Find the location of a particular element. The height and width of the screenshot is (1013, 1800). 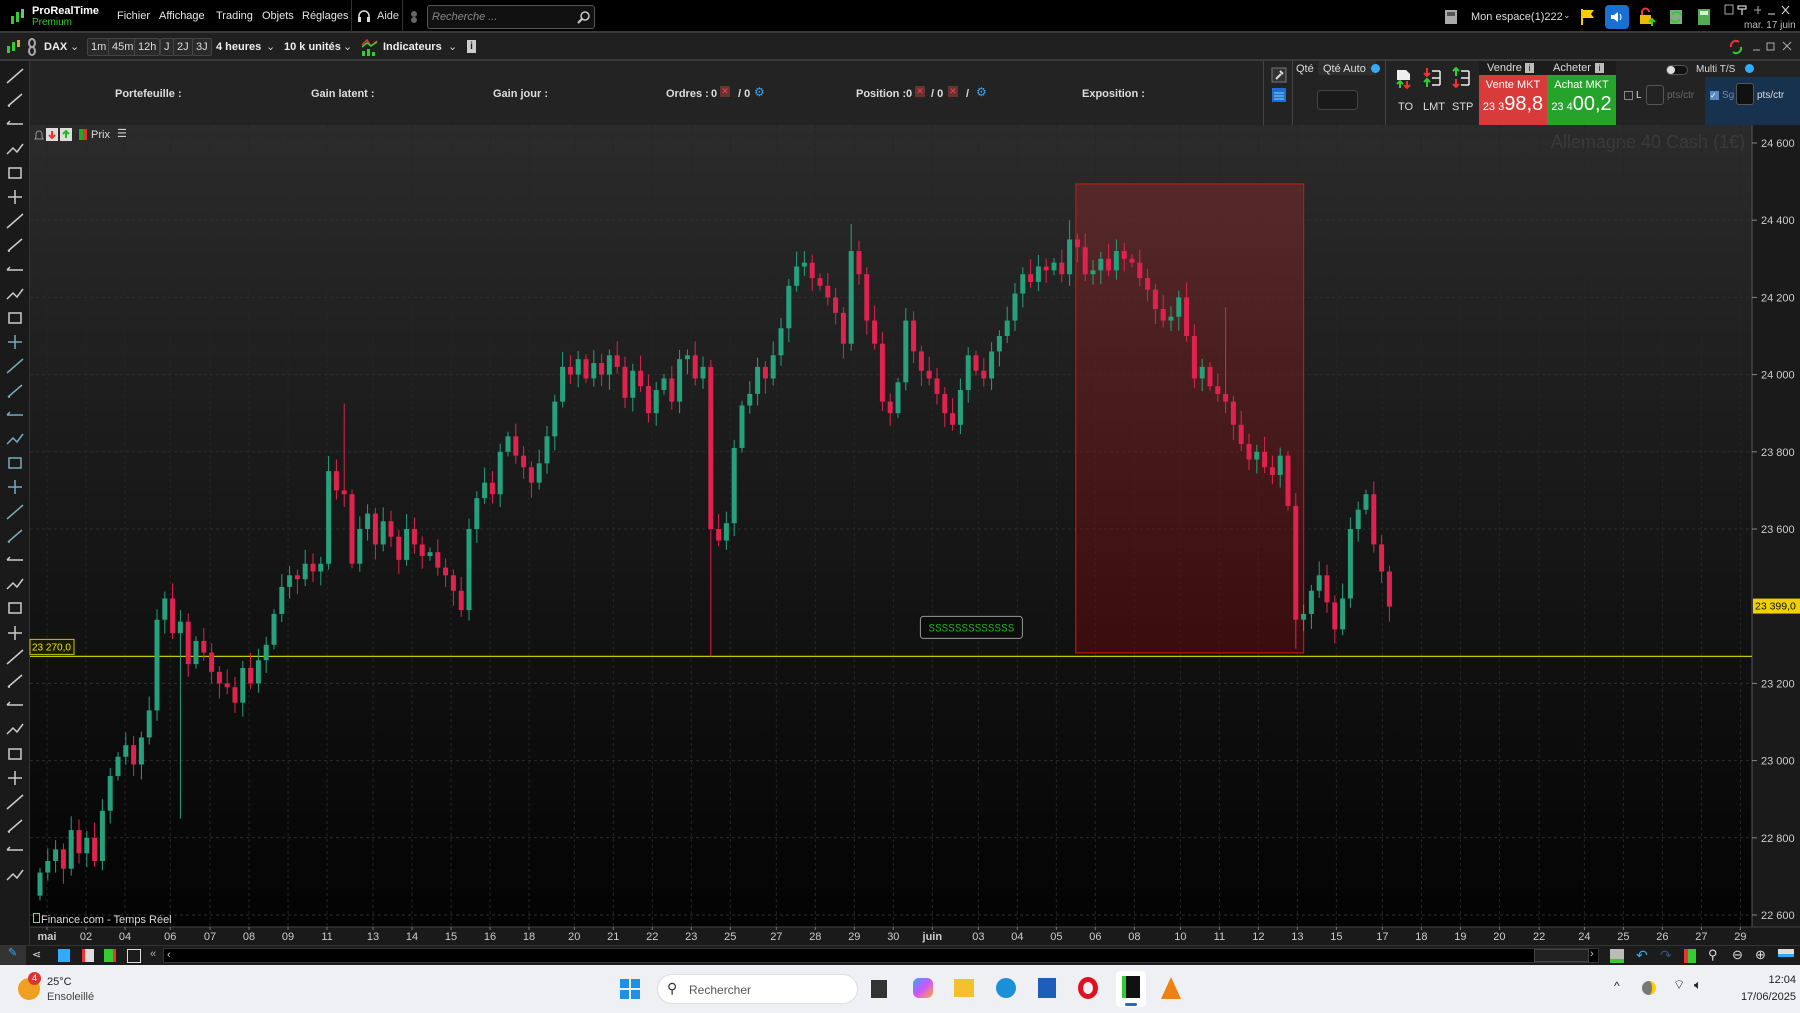

zoom-in-icon: ⊕ is located at coordinates (1760, 955).